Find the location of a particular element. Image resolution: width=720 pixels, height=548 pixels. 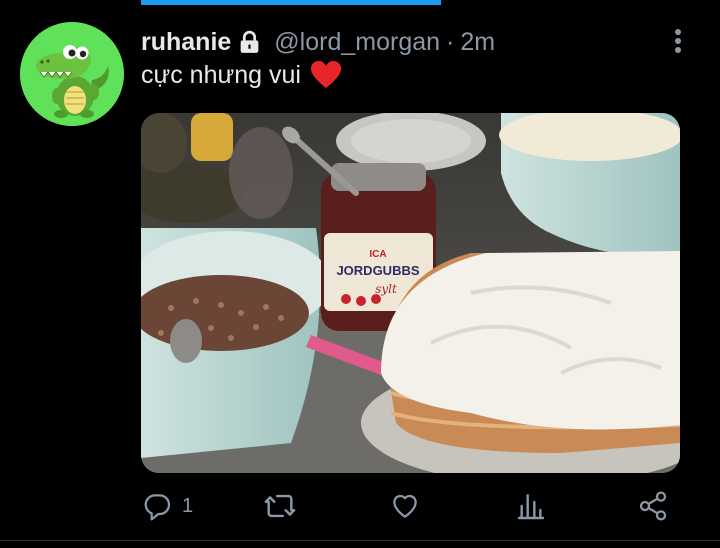

crocodile-avatar-icon is located at coordinates (72, 74).